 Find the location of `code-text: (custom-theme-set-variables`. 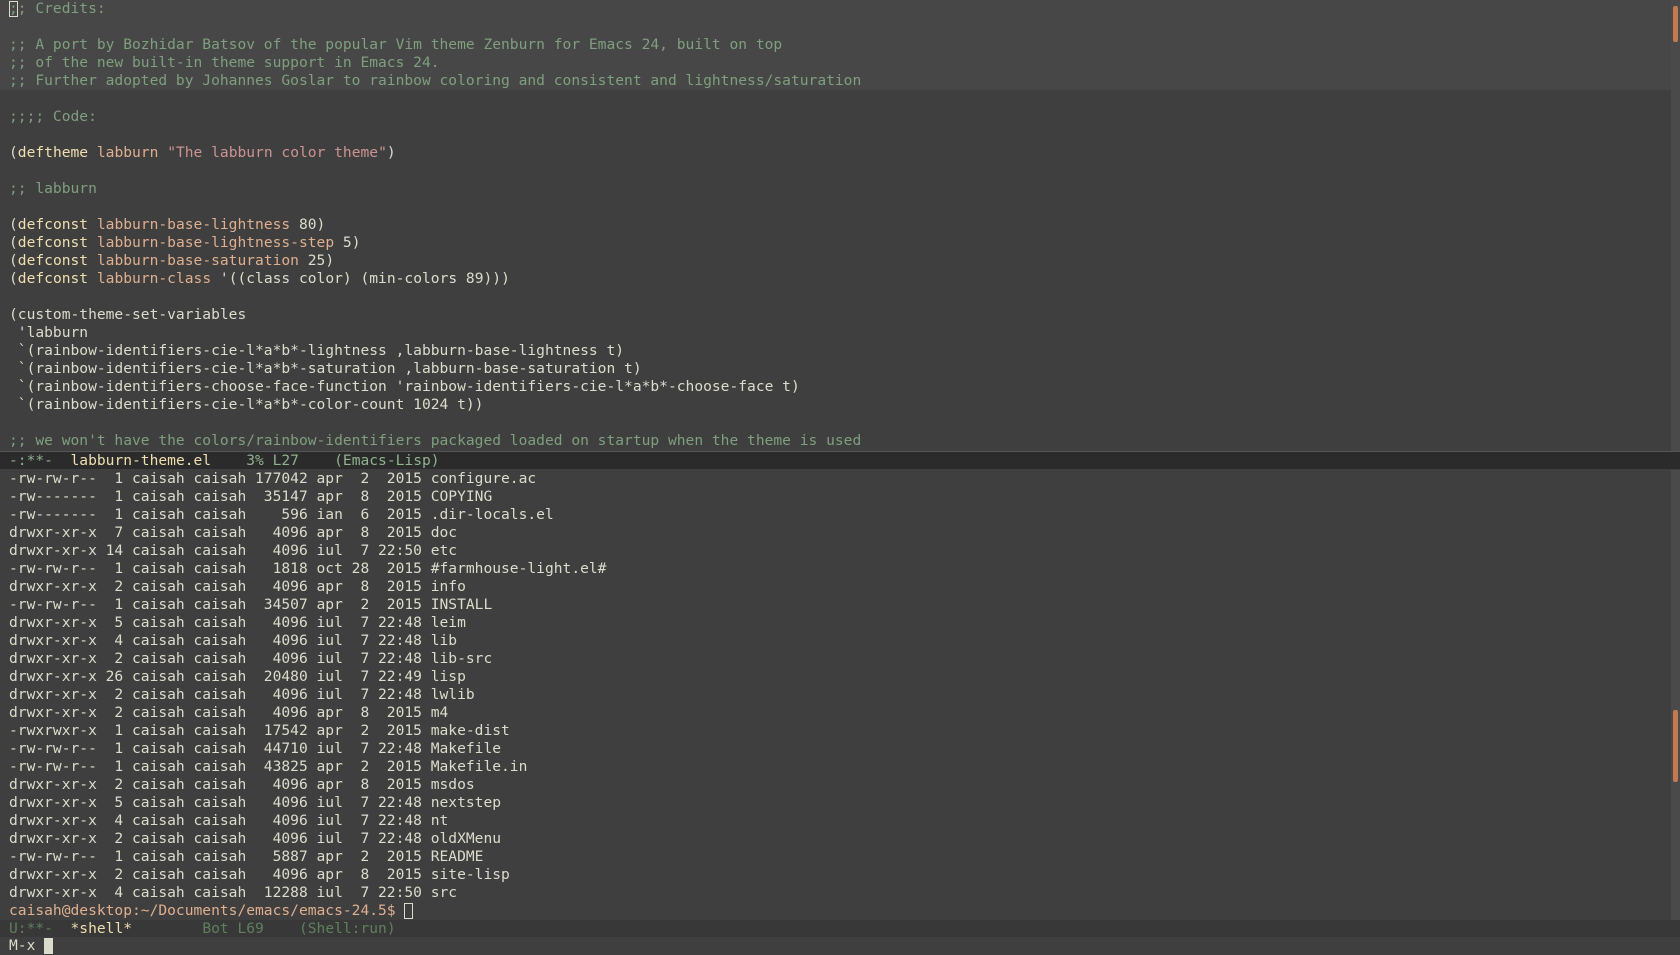

code-text: (custom-theme-set-variables is located at coordinates (128, 314).